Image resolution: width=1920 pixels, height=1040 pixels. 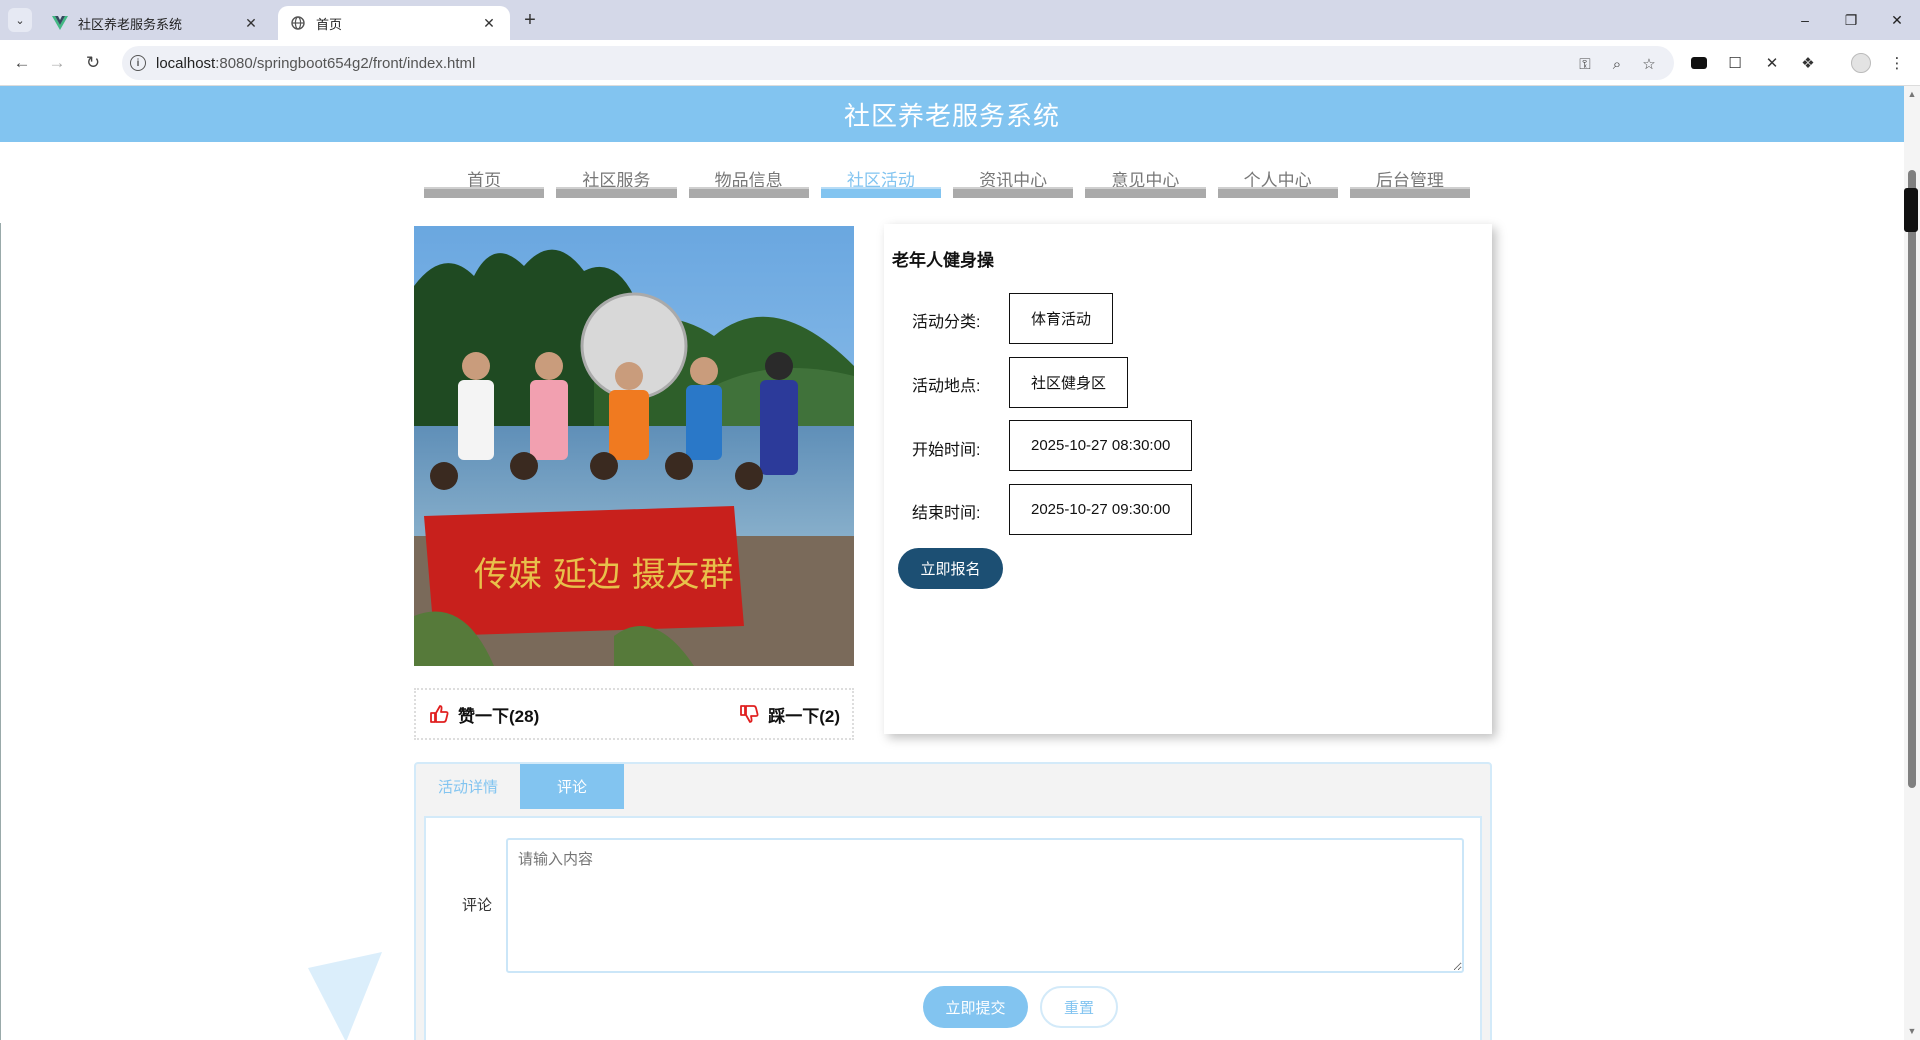 I want to click on browser-tab-inactive: 社区养老服务系统 ✕, so click(x=156, y=23).